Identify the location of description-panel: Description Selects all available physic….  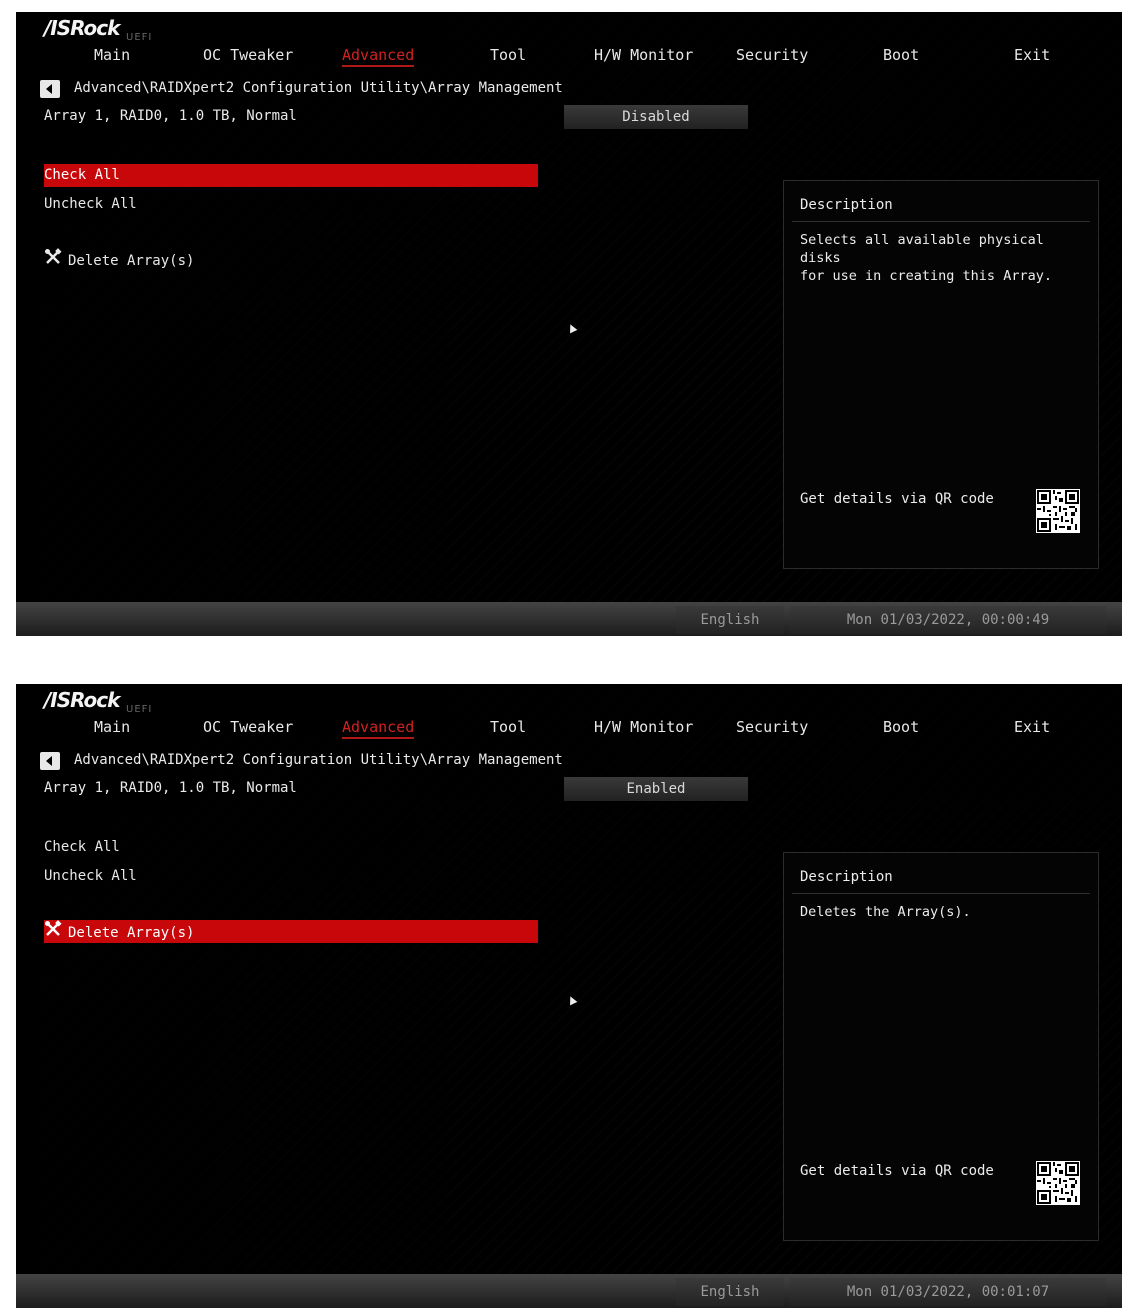
(941, 374).